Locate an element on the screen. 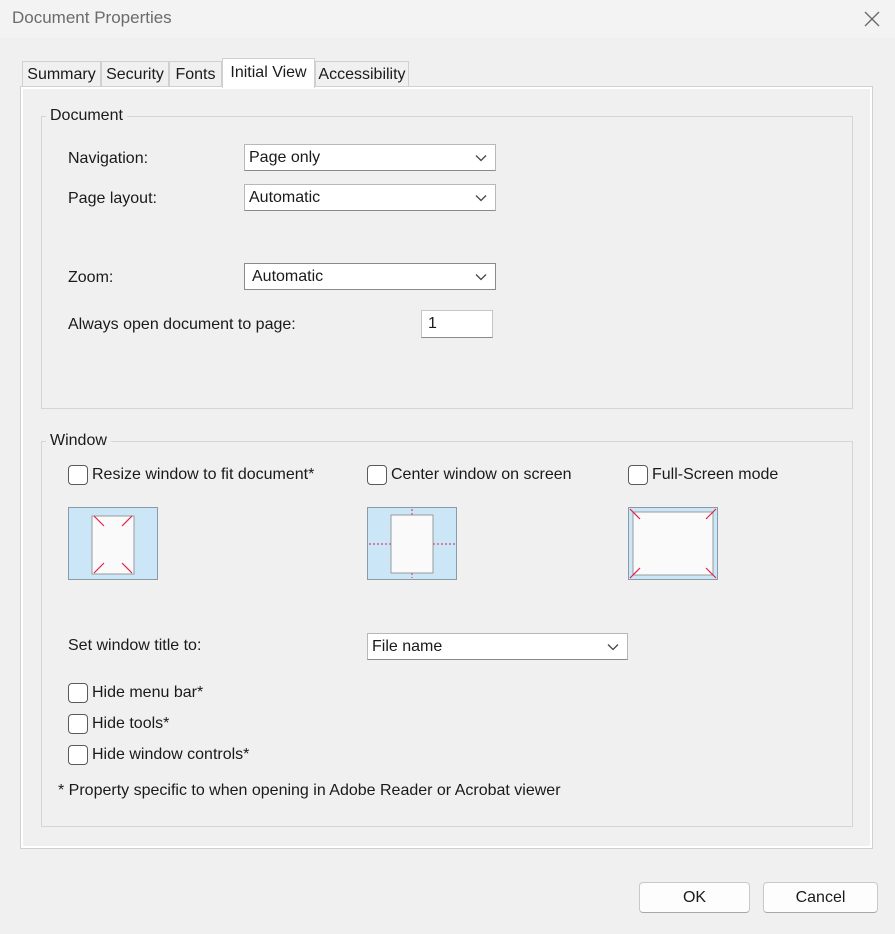 This screenshot has height=934, width=895. window-title-value: File name is located at coordinates (407, 646).